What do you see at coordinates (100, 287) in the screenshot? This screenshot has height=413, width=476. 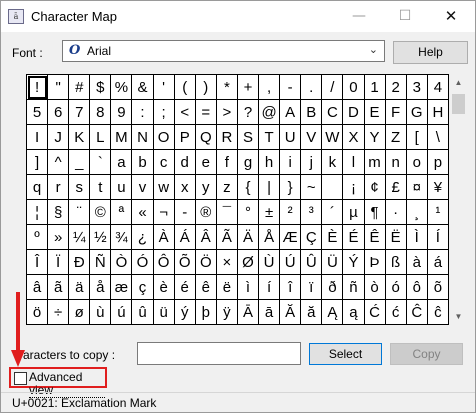 I see `char-cell: å` at bounding box center [100, 287].